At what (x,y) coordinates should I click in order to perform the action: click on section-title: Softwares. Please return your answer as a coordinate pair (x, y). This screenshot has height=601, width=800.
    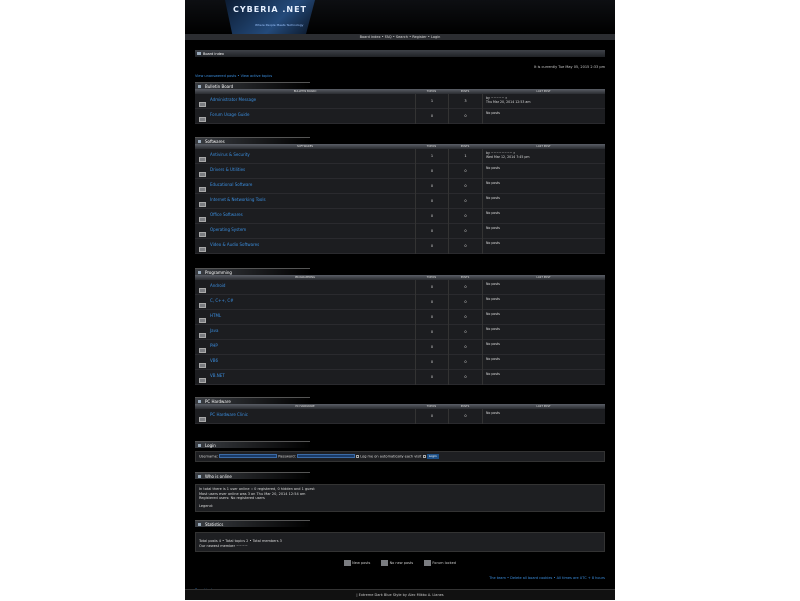
    Looking at the image, I should click on (252, 140).